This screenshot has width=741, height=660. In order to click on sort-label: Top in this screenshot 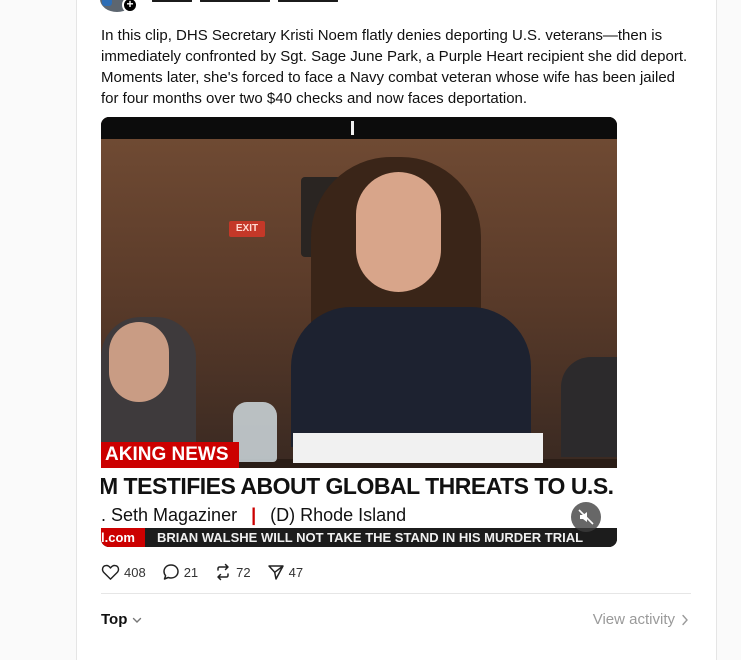, I will do `click(114, 619)`.